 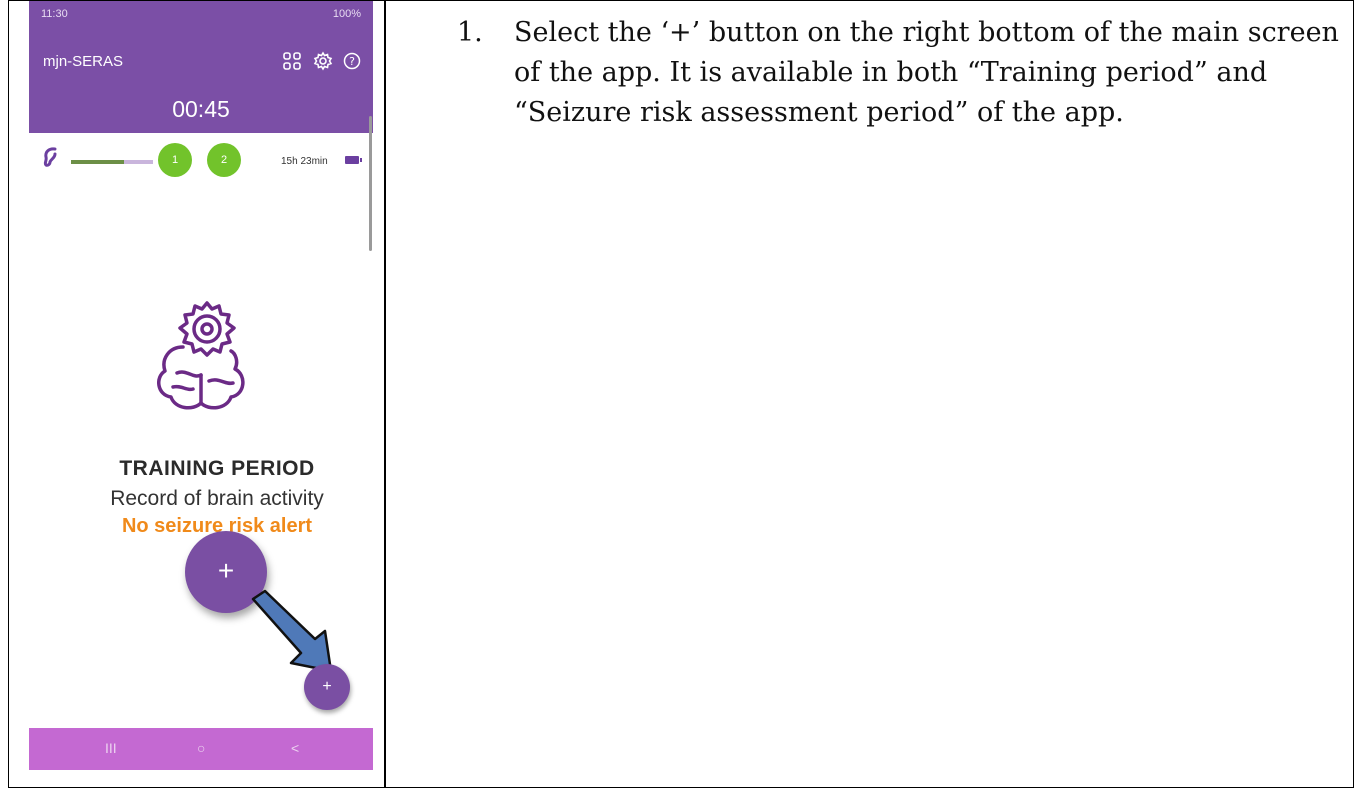 What do you see at coordinates (201, 163) in the screenshot?
I see `device-status-row: 1 2 15h 23min` at bounding box center [201, 163].